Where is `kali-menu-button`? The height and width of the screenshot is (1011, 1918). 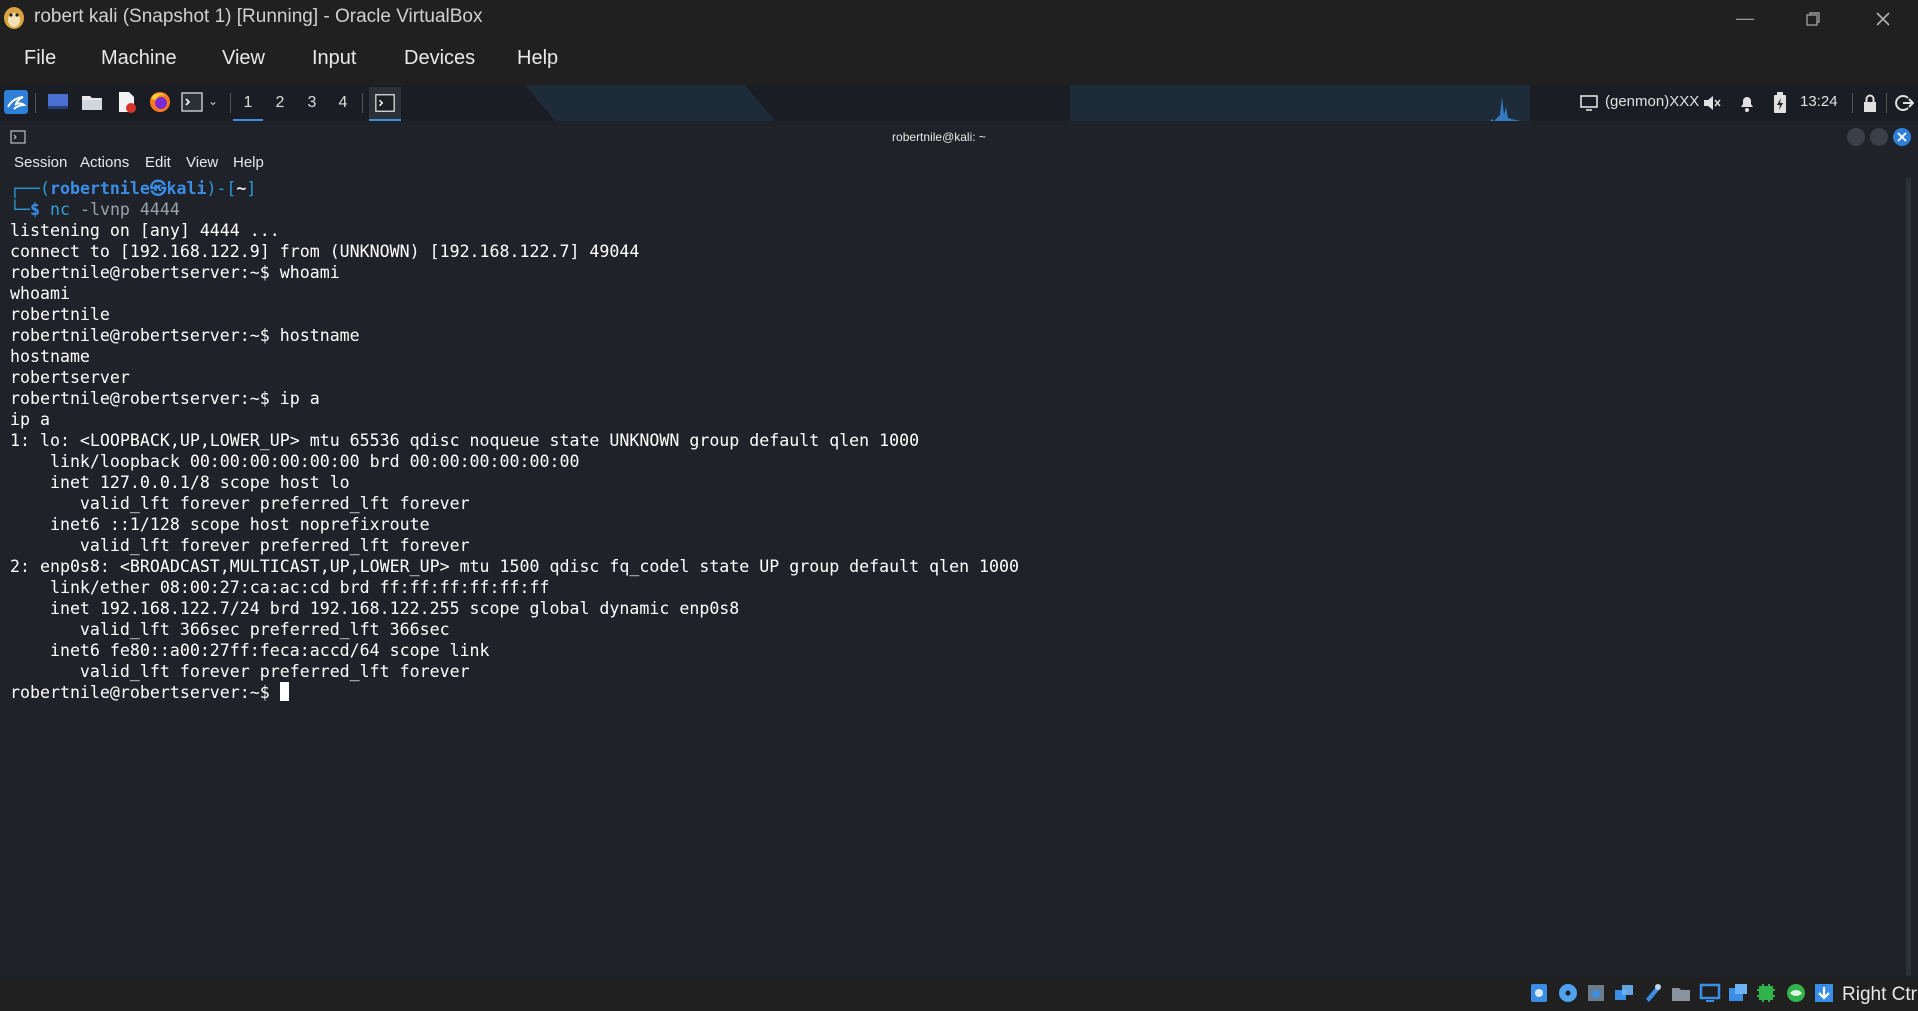 kali-menu-button is located at coordinates (16, 102).